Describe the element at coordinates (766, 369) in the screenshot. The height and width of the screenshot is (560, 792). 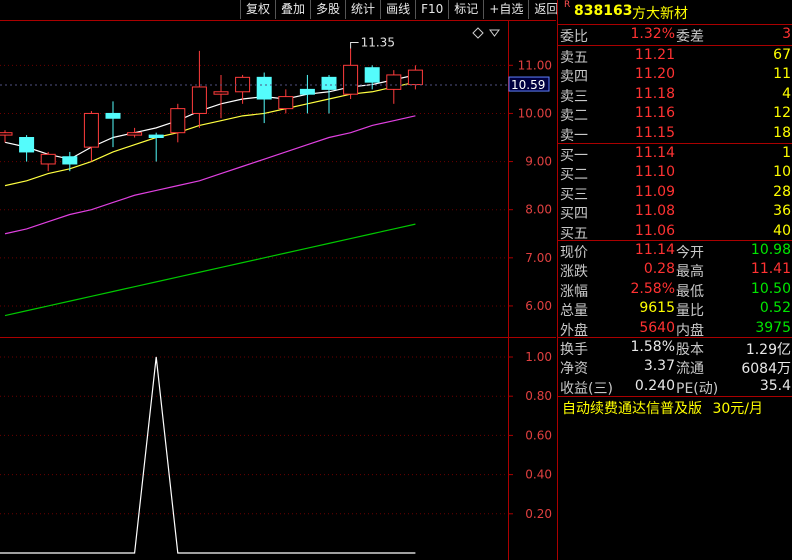
I see `fin-value: 6084万` at that location.